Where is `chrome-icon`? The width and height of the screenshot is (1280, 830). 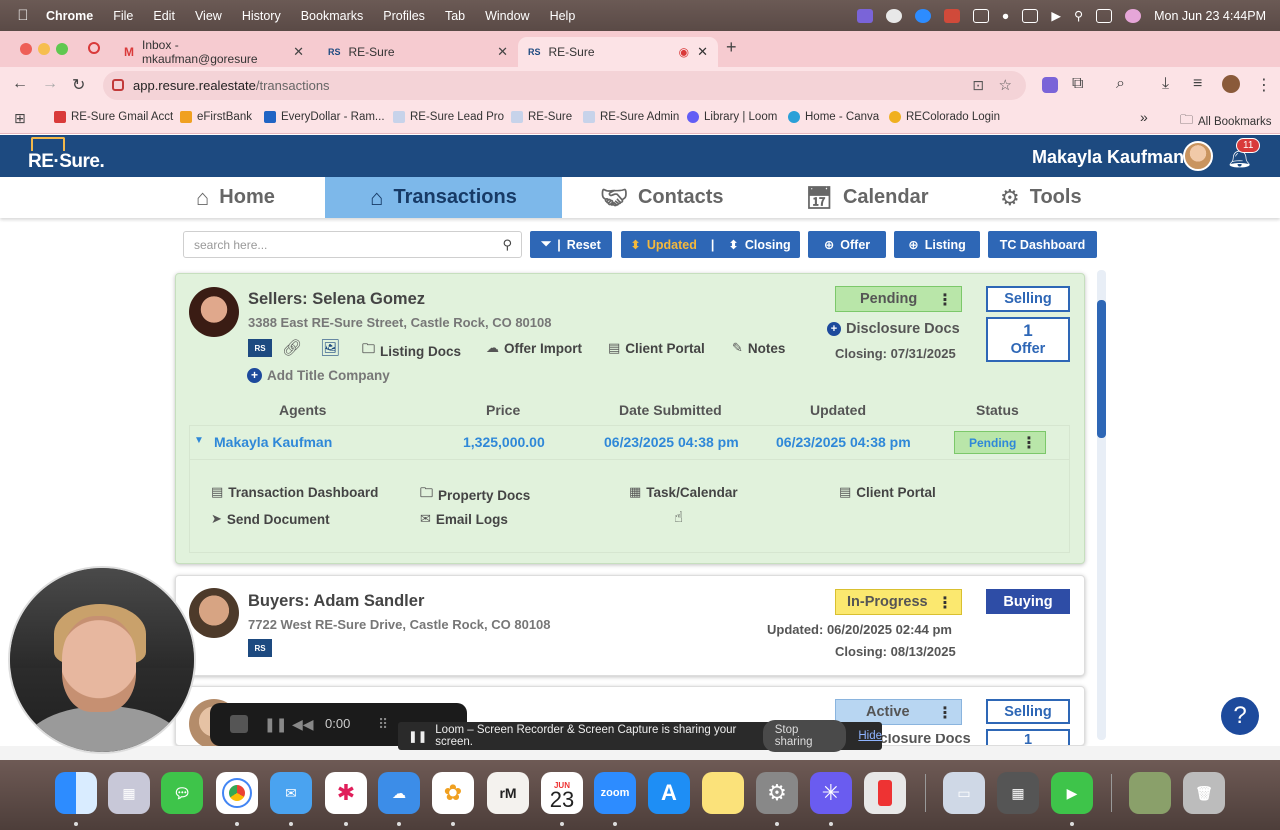 chrome-icon is located at coordinates (237, 793).